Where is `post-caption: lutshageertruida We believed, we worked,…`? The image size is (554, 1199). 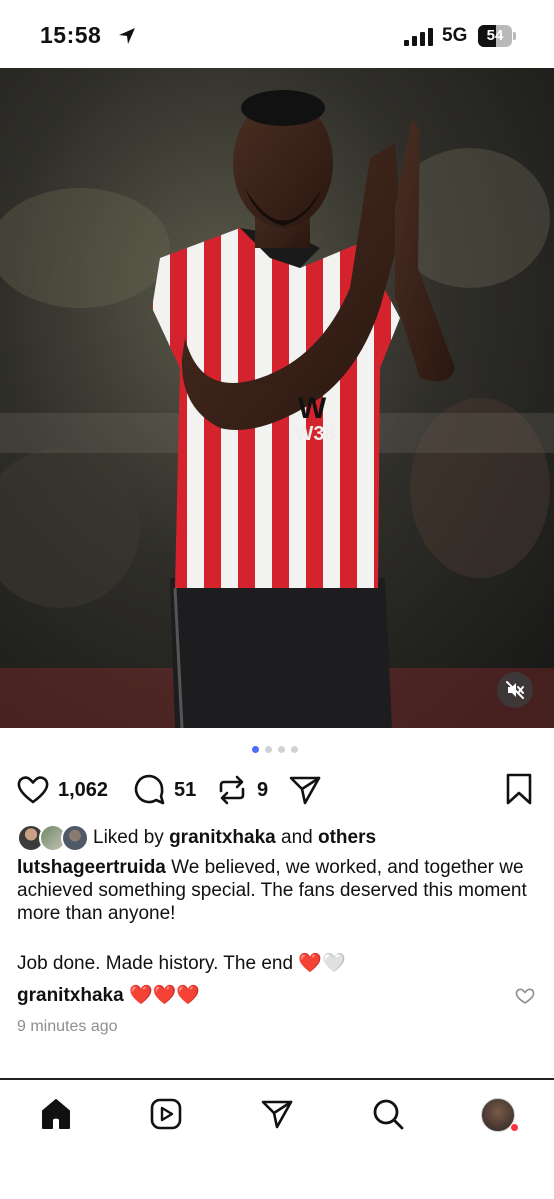
post-caption: lutshageertruida We believed, we worked,… is located at coordinates (277, 890).